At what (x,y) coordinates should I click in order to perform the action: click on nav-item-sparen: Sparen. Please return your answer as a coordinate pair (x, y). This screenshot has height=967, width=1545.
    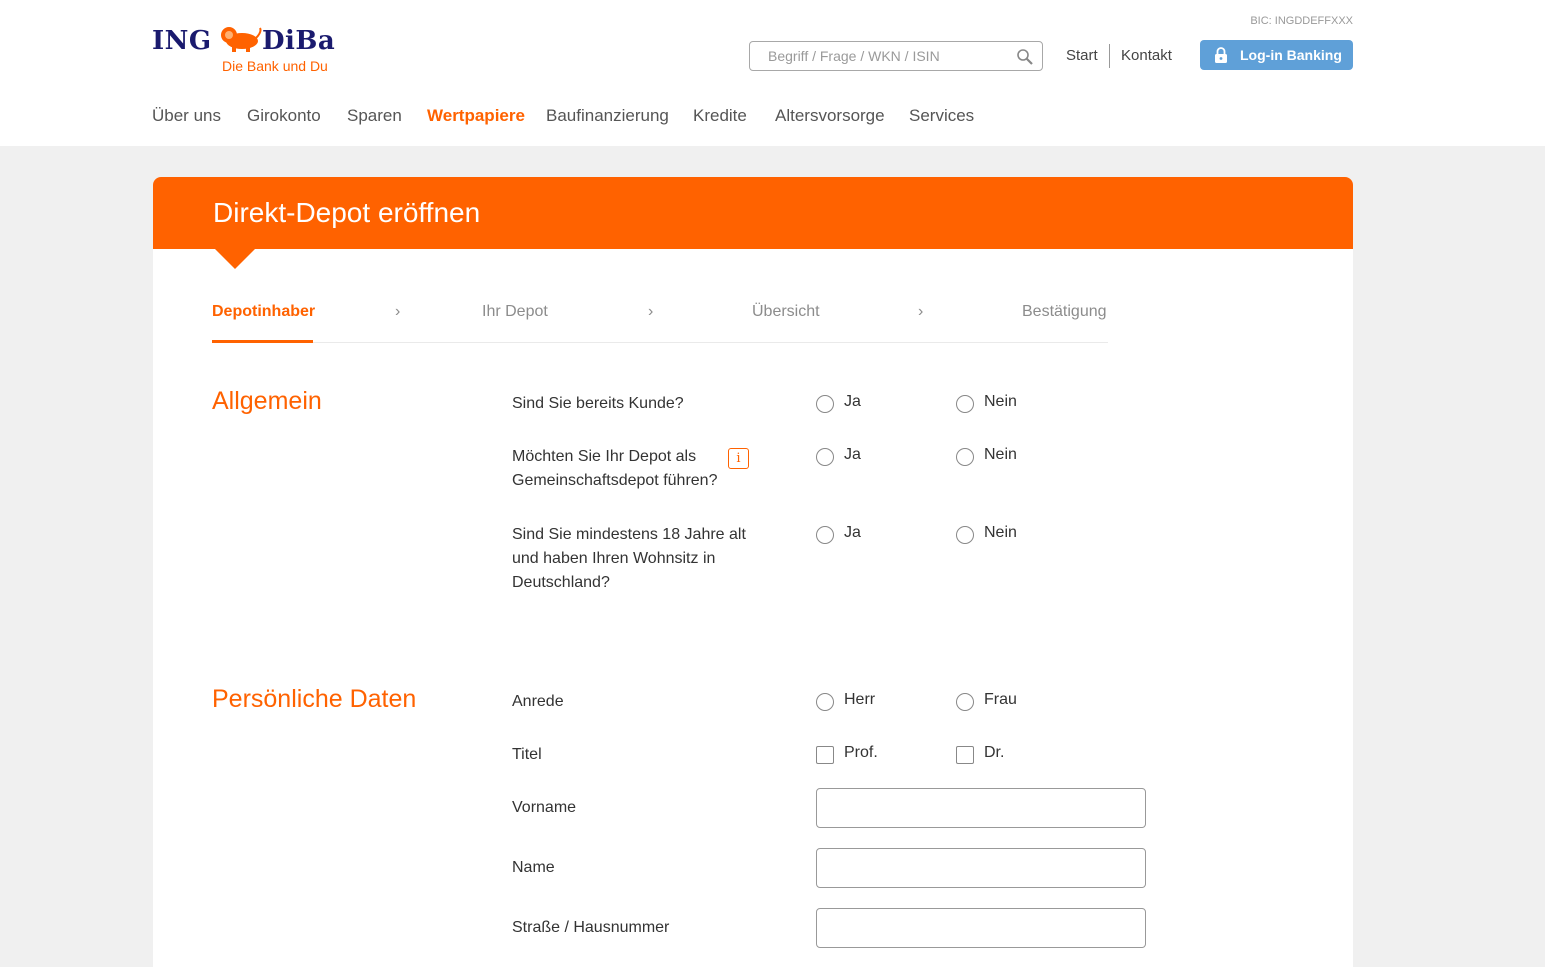
    Looking at the image, I should click on (374, 116).